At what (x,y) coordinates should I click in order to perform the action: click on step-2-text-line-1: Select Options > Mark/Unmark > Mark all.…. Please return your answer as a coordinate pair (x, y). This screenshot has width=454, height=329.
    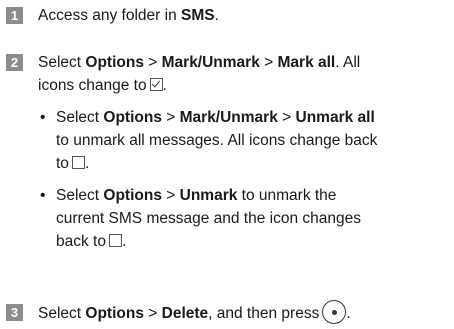
    Looking at the image, I should click on (199, 62).